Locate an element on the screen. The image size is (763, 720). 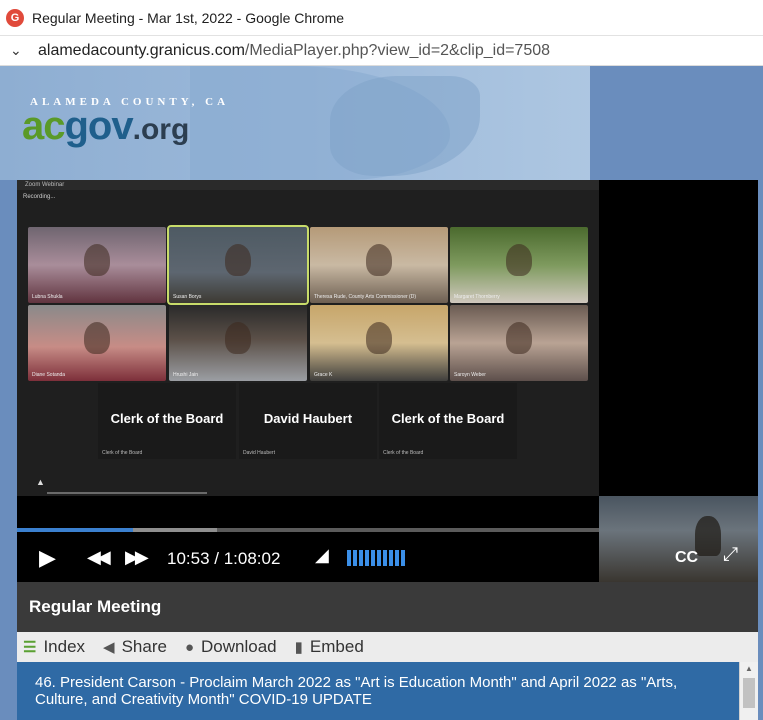
side-camera-view is located at coordinates (678, 539).